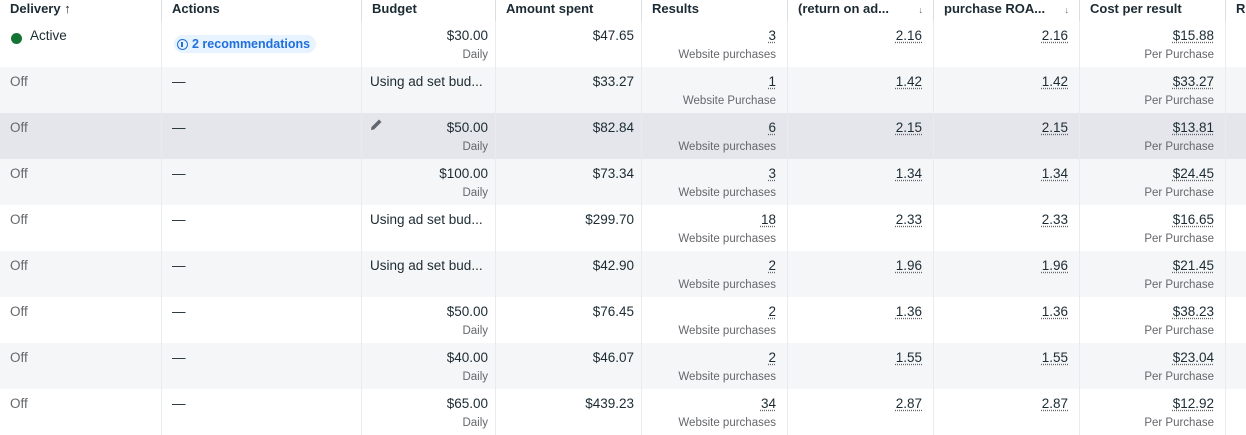 The image size is (1246, 435). I want to click on column-header-roas: (return on ad... ↓, so click(861, 10).